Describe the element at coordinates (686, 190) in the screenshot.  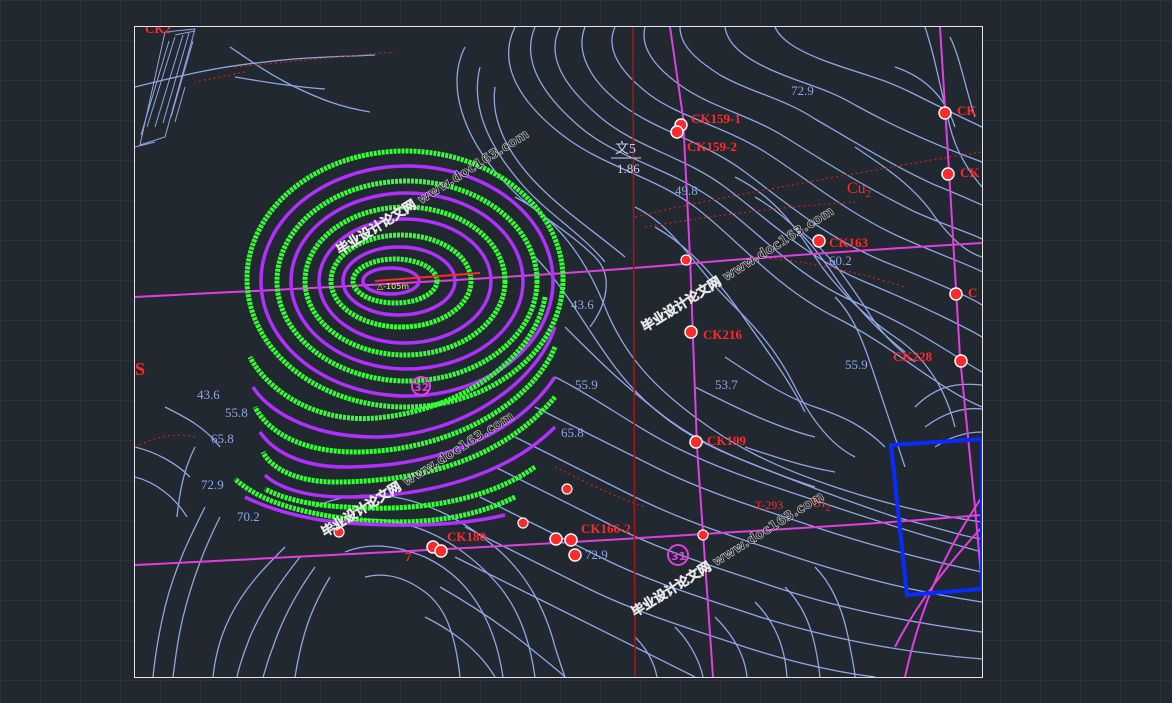
I see `elev-label: 49.8` at that location.